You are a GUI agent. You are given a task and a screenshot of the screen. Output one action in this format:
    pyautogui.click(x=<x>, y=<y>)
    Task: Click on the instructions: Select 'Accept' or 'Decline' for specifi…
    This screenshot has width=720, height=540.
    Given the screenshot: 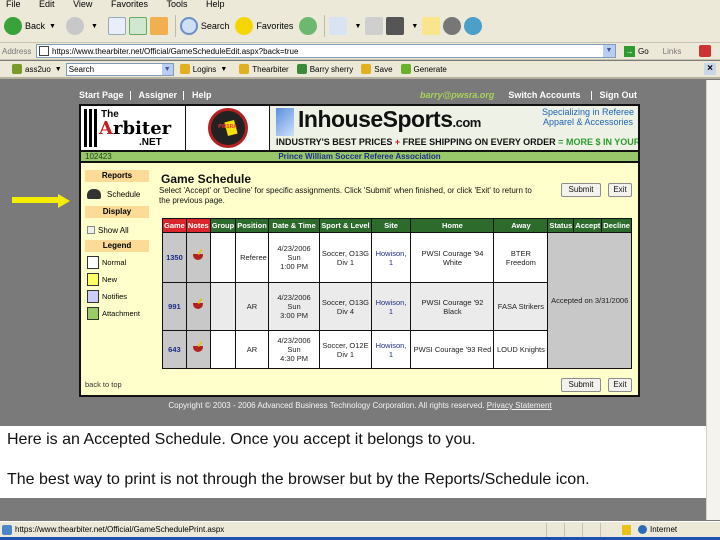 What is the action you would take?
    pyautogui.click(x=345, y=195)
    